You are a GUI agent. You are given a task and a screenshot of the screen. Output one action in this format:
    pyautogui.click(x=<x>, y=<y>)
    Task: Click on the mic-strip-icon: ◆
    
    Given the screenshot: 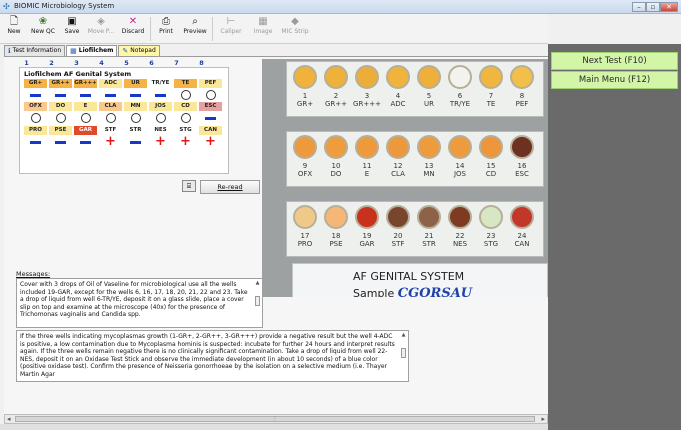 What is the action you would take?
    pyautogui.click(x=295, y=21)
    